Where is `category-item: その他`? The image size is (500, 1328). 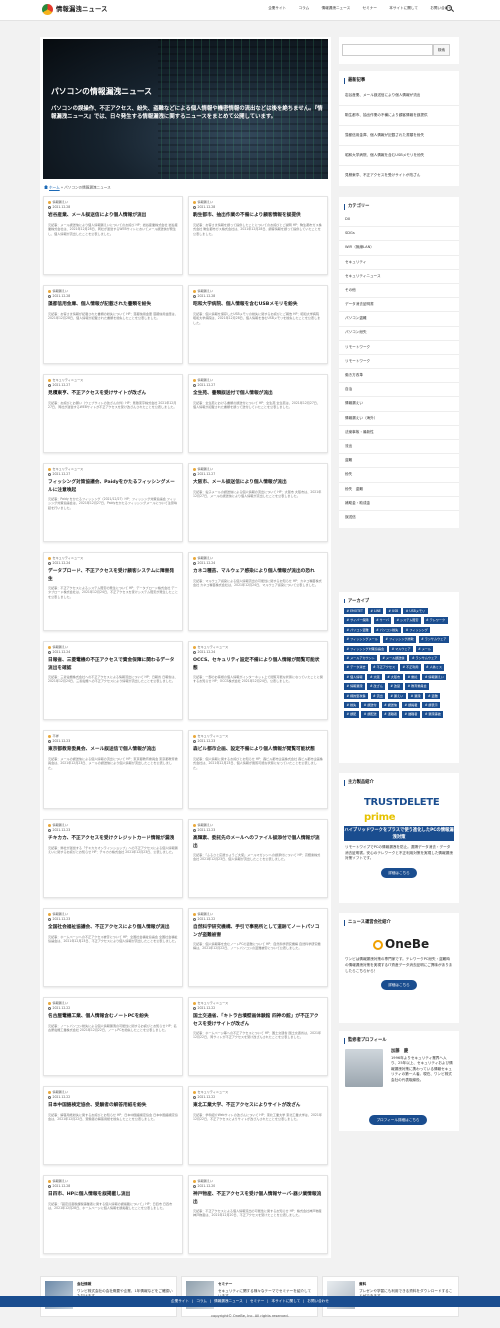
category-item: その他 is located at coordinates (399, 291).